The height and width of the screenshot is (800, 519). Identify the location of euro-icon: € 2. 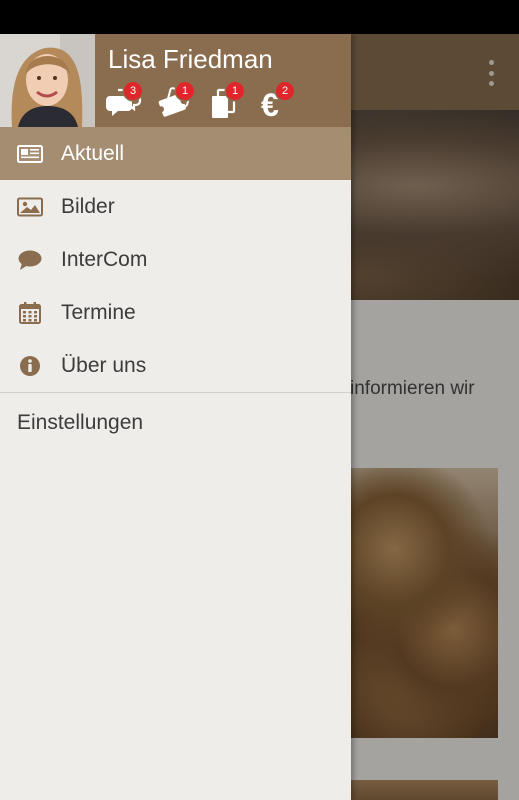
(278, 102).